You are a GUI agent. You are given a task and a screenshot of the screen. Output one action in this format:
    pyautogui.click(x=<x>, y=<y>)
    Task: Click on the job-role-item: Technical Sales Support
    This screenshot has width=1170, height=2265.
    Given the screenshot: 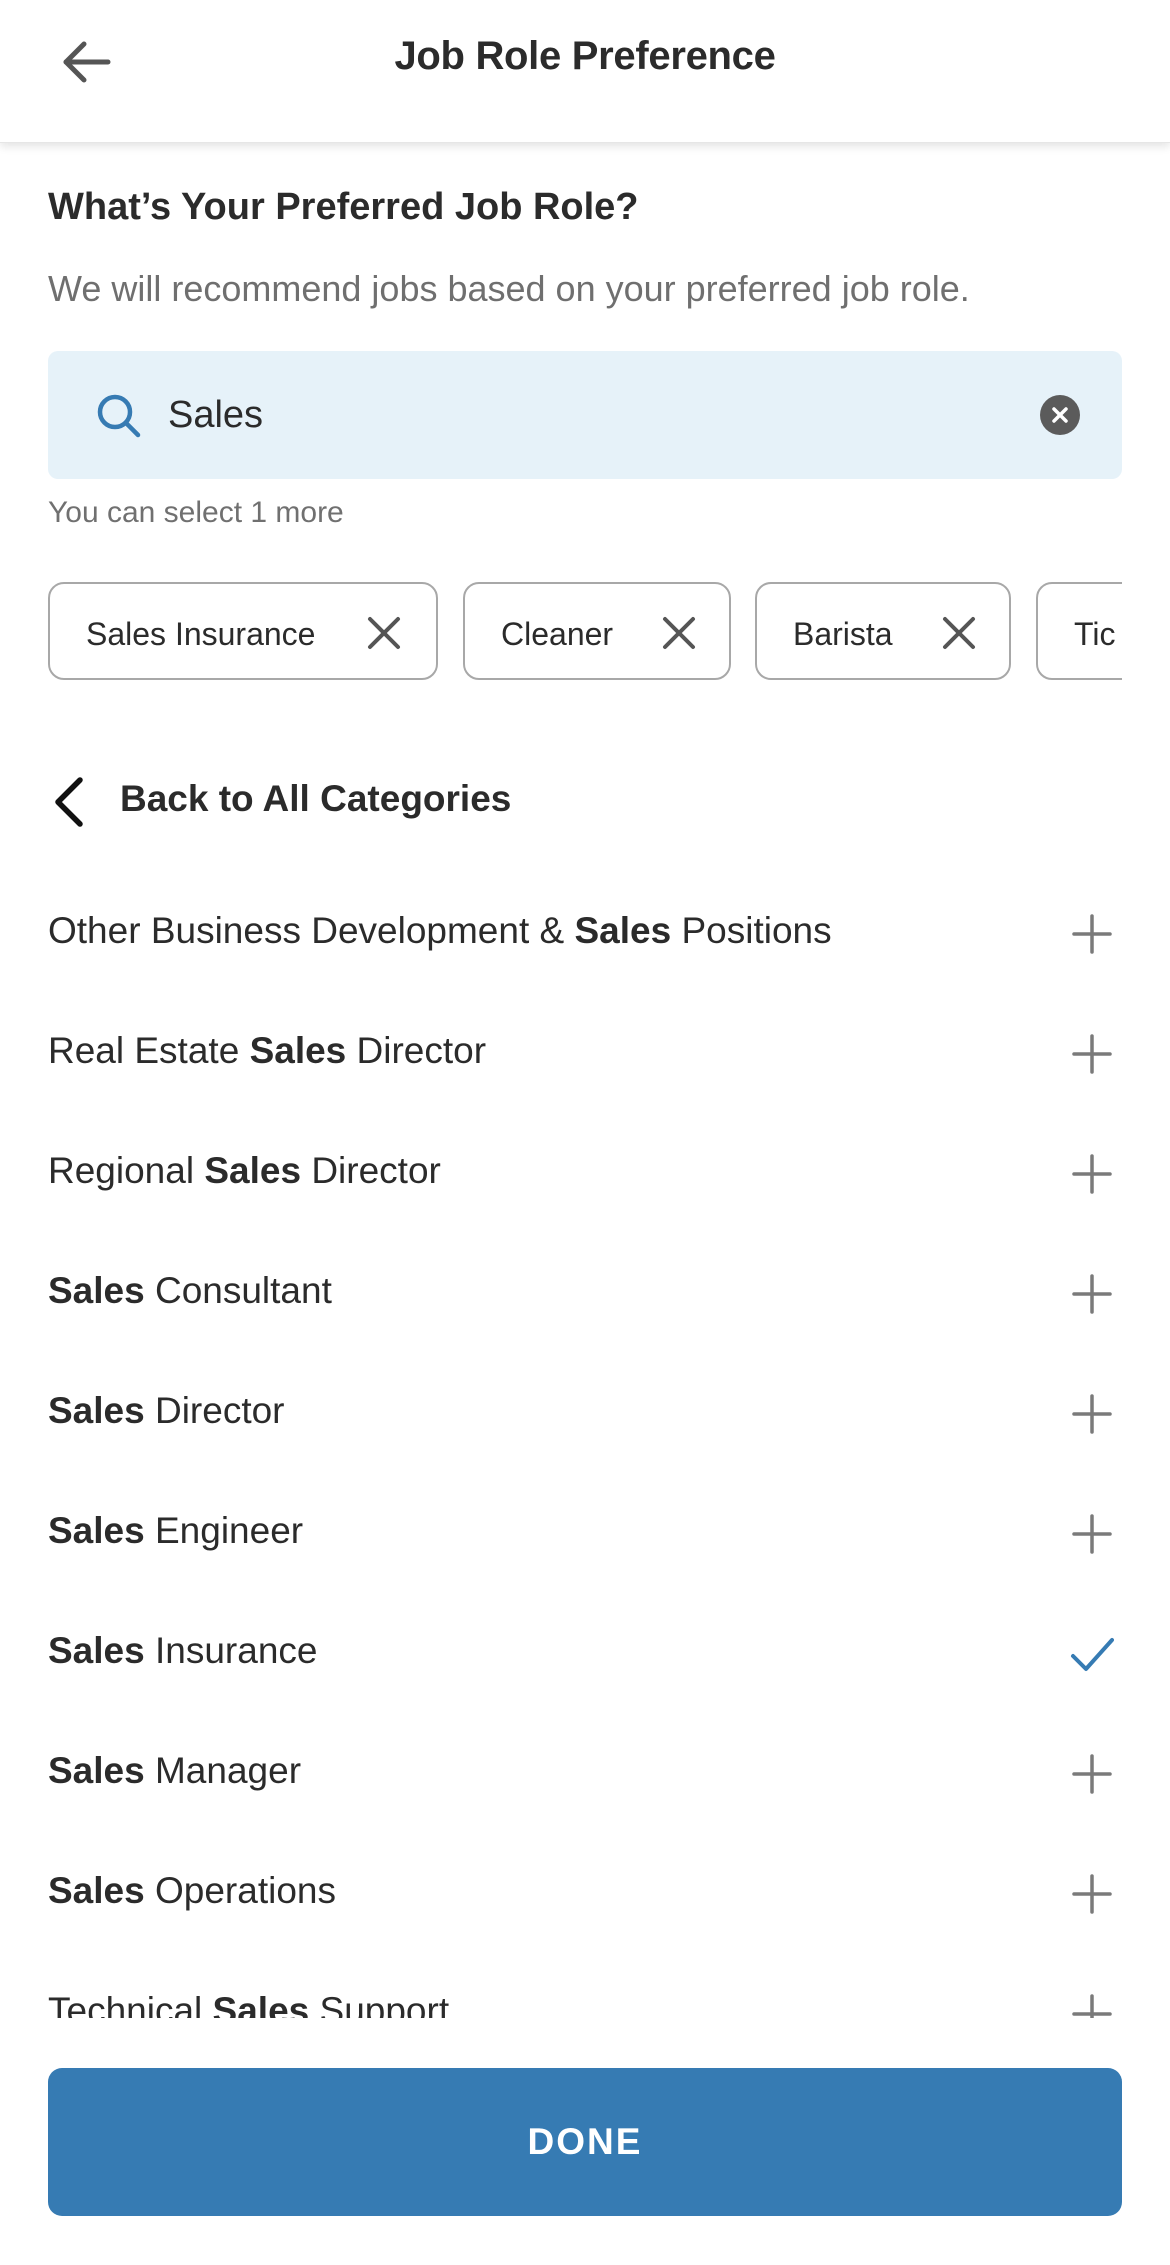 What is the action you would take?
    pyautogui.click(x=585, y=1986)
    